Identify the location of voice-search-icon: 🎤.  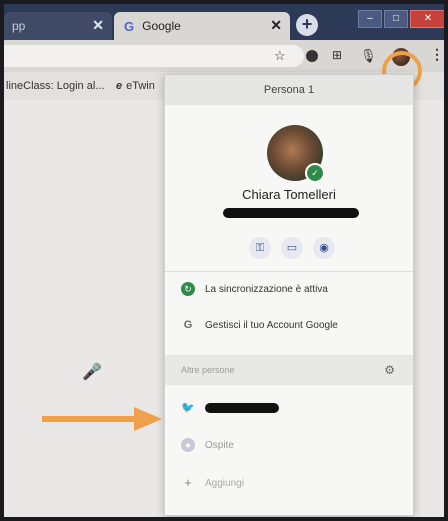
(92, 372).